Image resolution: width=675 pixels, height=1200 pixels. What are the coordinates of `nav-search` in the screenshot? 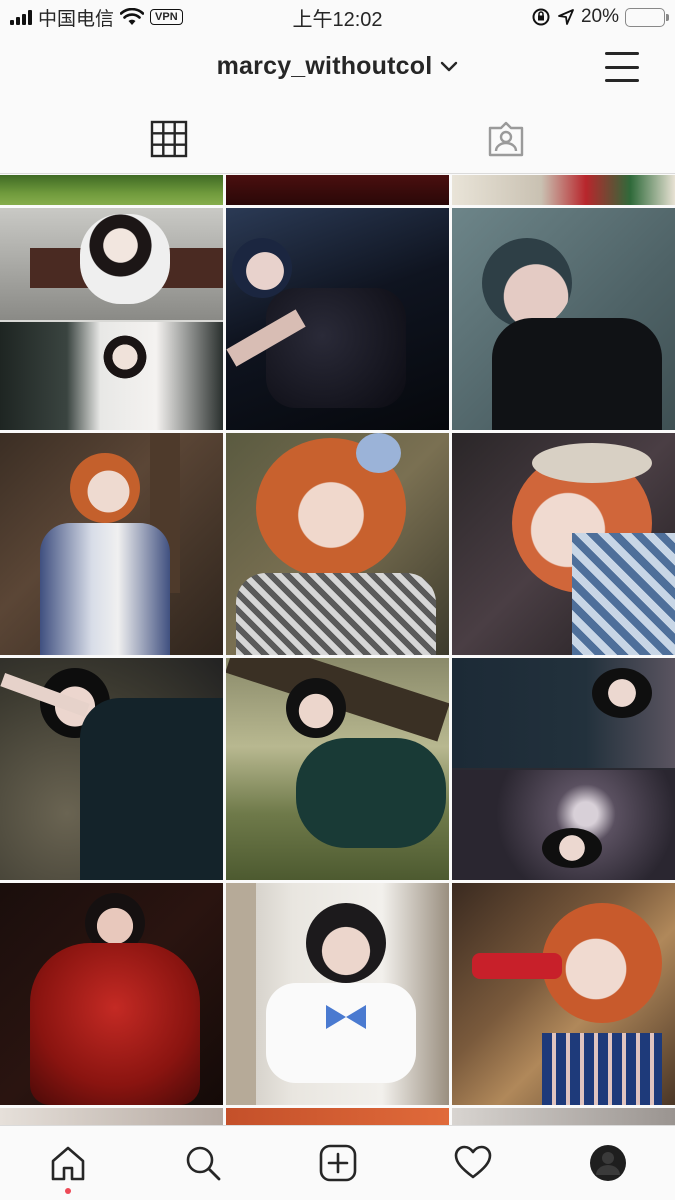 It's located at (202, 1163).